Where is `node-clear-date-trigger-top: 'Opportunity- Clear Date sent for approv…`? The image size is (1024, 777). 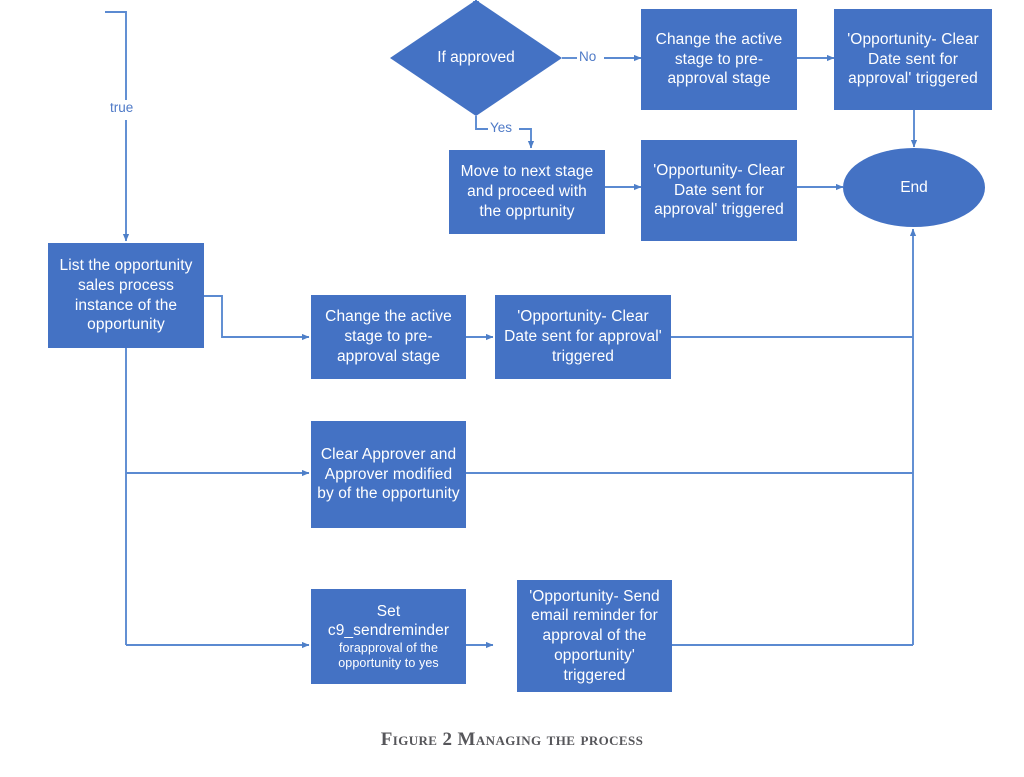
node-clear-date-trigger-top: 'Opportunity- Clear Date sent for approv… is located at coordinates (913, 59).